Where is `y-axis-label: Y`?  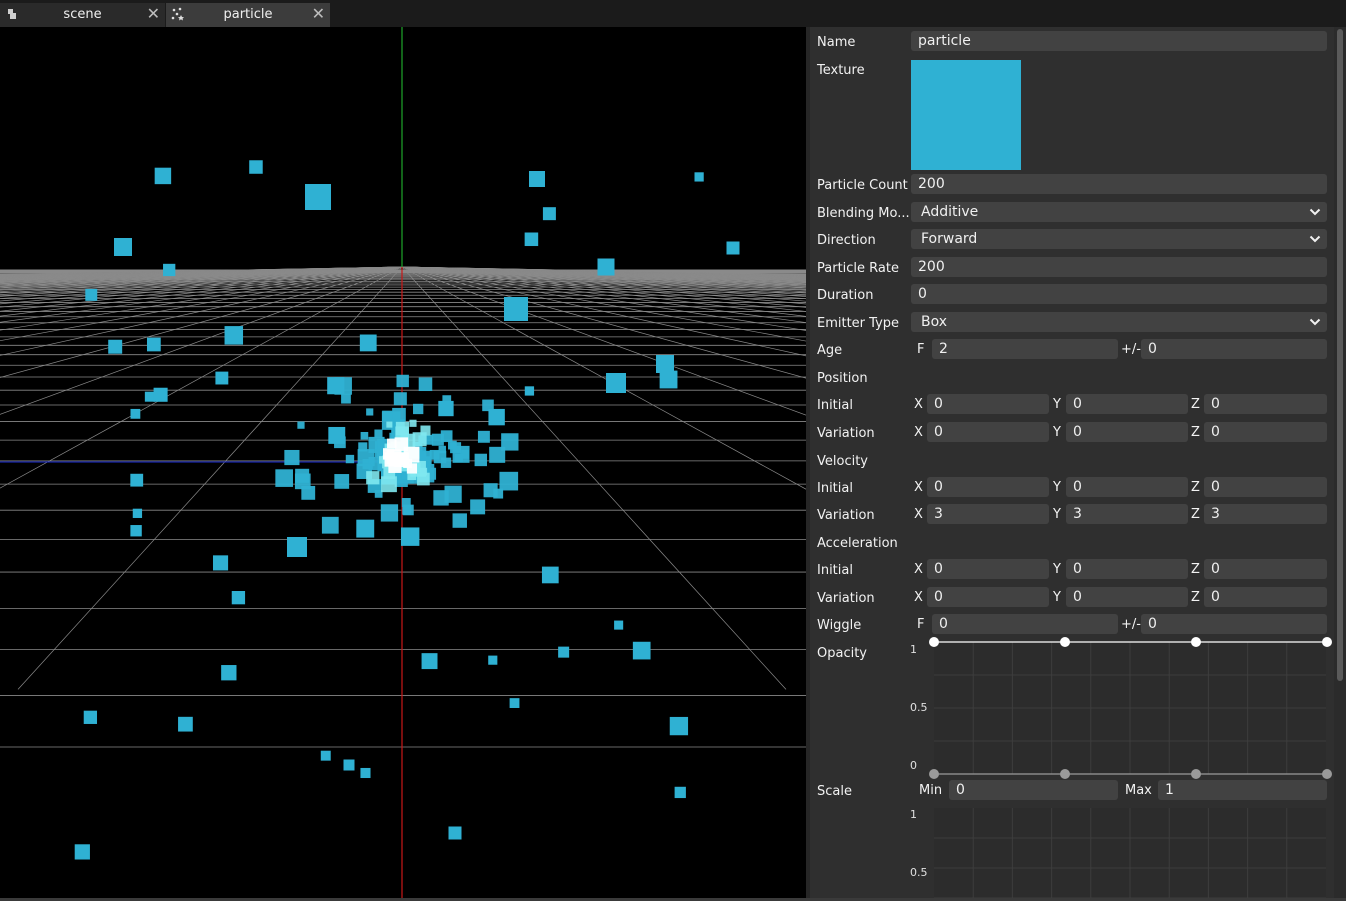
y-axis-label: Y is located at coordinates (1057, 569).